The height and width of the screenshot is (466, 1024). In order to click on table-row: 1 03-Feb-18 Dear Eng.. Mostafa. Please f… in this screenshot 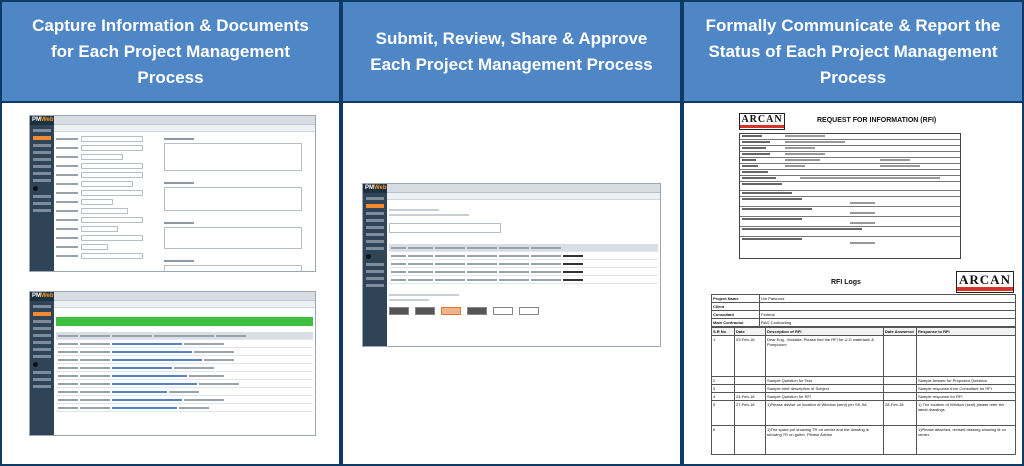, I will do `click(863, 356)`.